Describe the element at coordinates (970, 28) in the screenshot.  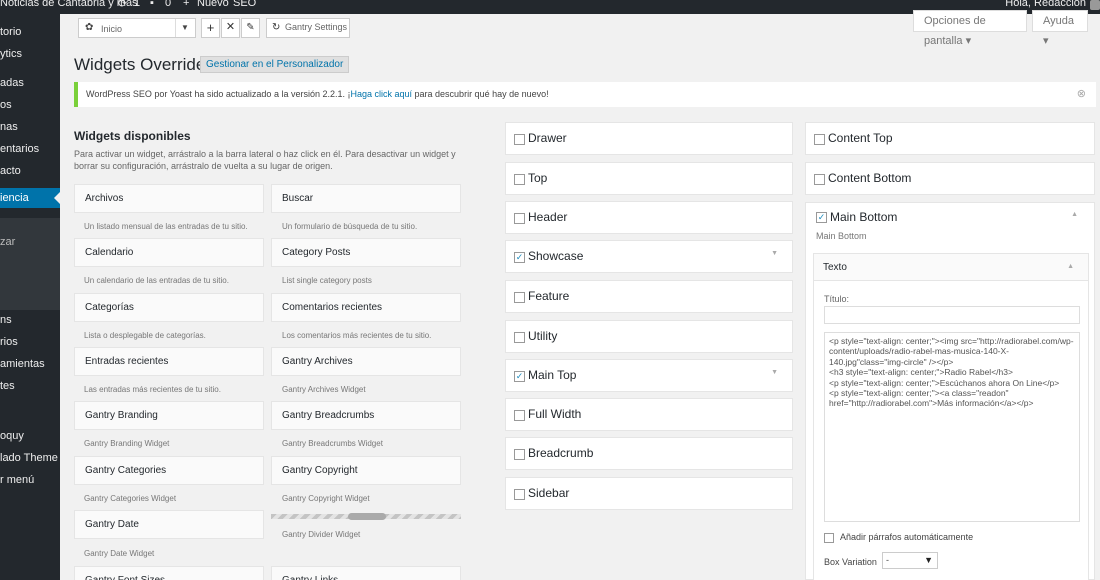
I see `screen-options-button: Opciones de pantalla ▾` at that location.